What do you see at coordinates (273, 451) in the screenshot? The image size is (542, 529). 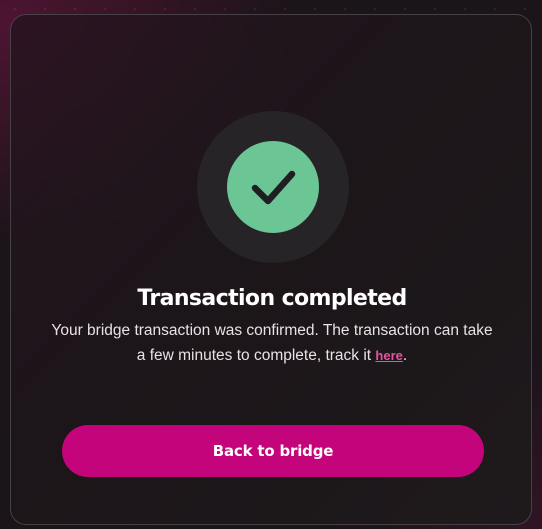 I see `back-to-bridge-button: Back to bridge` at bounding box center [273, 451].